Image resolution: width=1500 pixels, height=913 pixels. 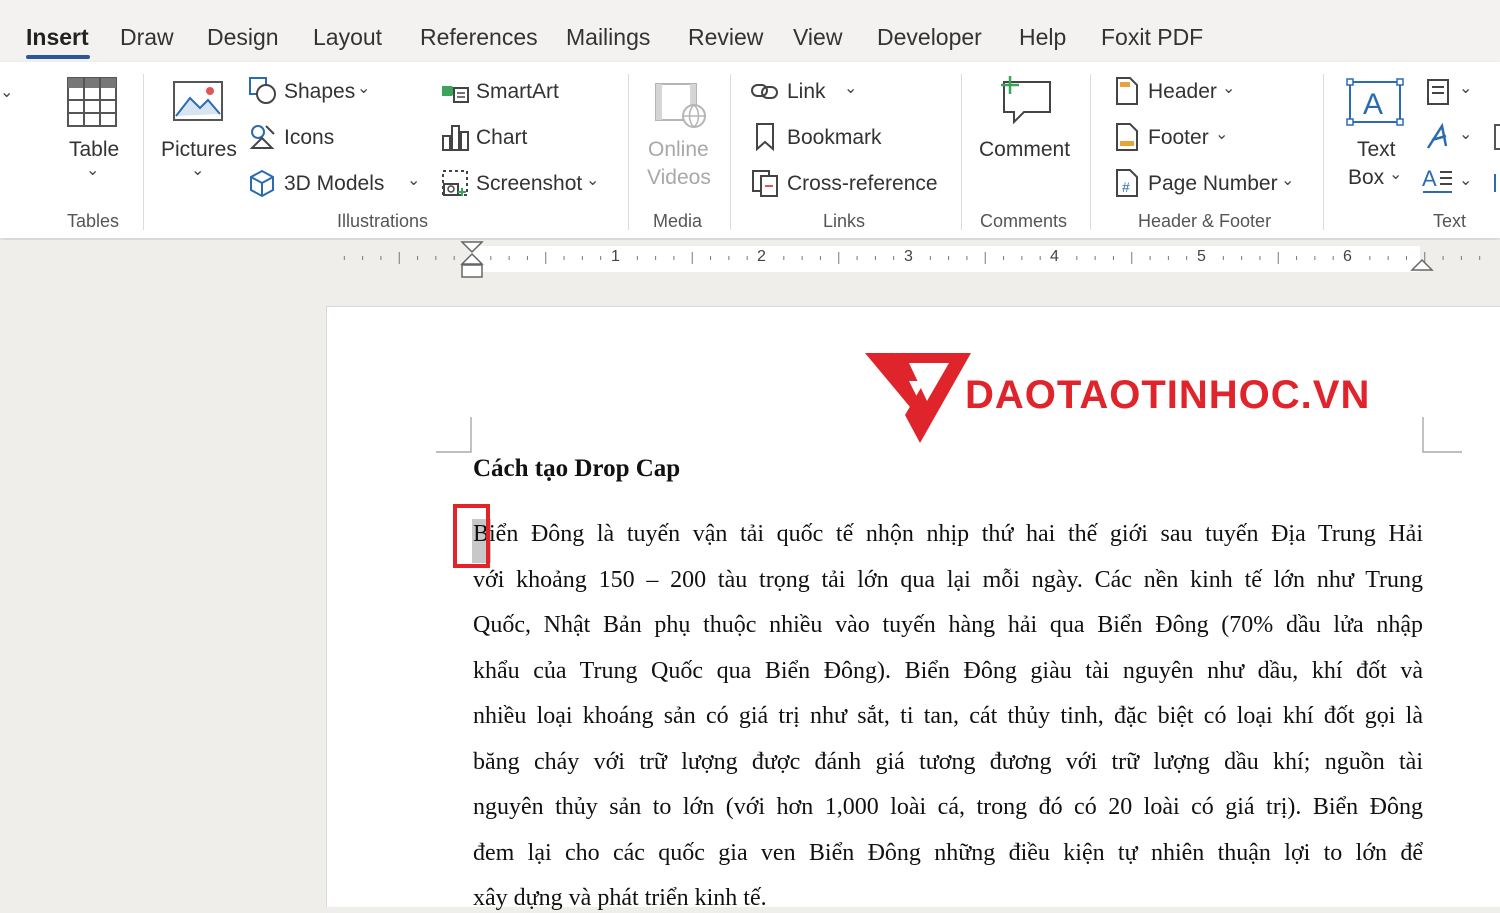 I want to click on tab-view: View, so click(x=817, y=37).